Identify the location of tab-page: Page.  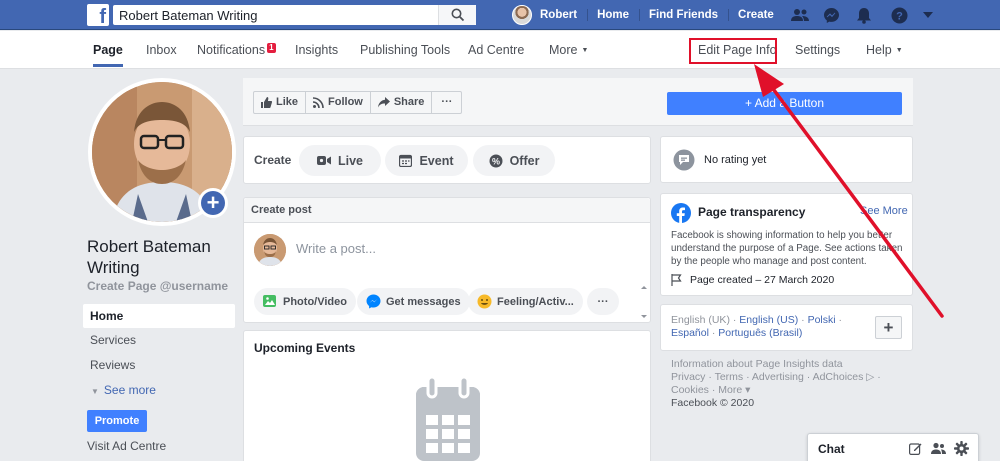
(108, 49).